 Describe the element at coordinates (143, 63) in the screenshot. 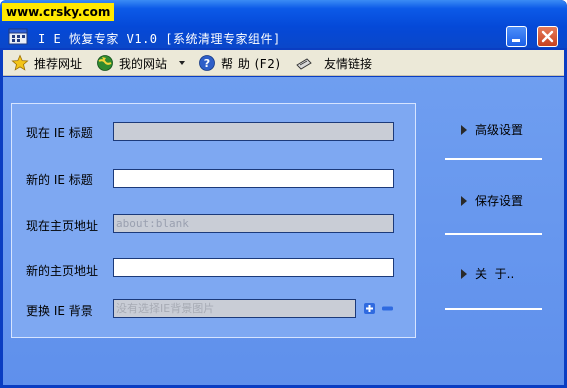

I see `menu-label: 我的网站` at that location.